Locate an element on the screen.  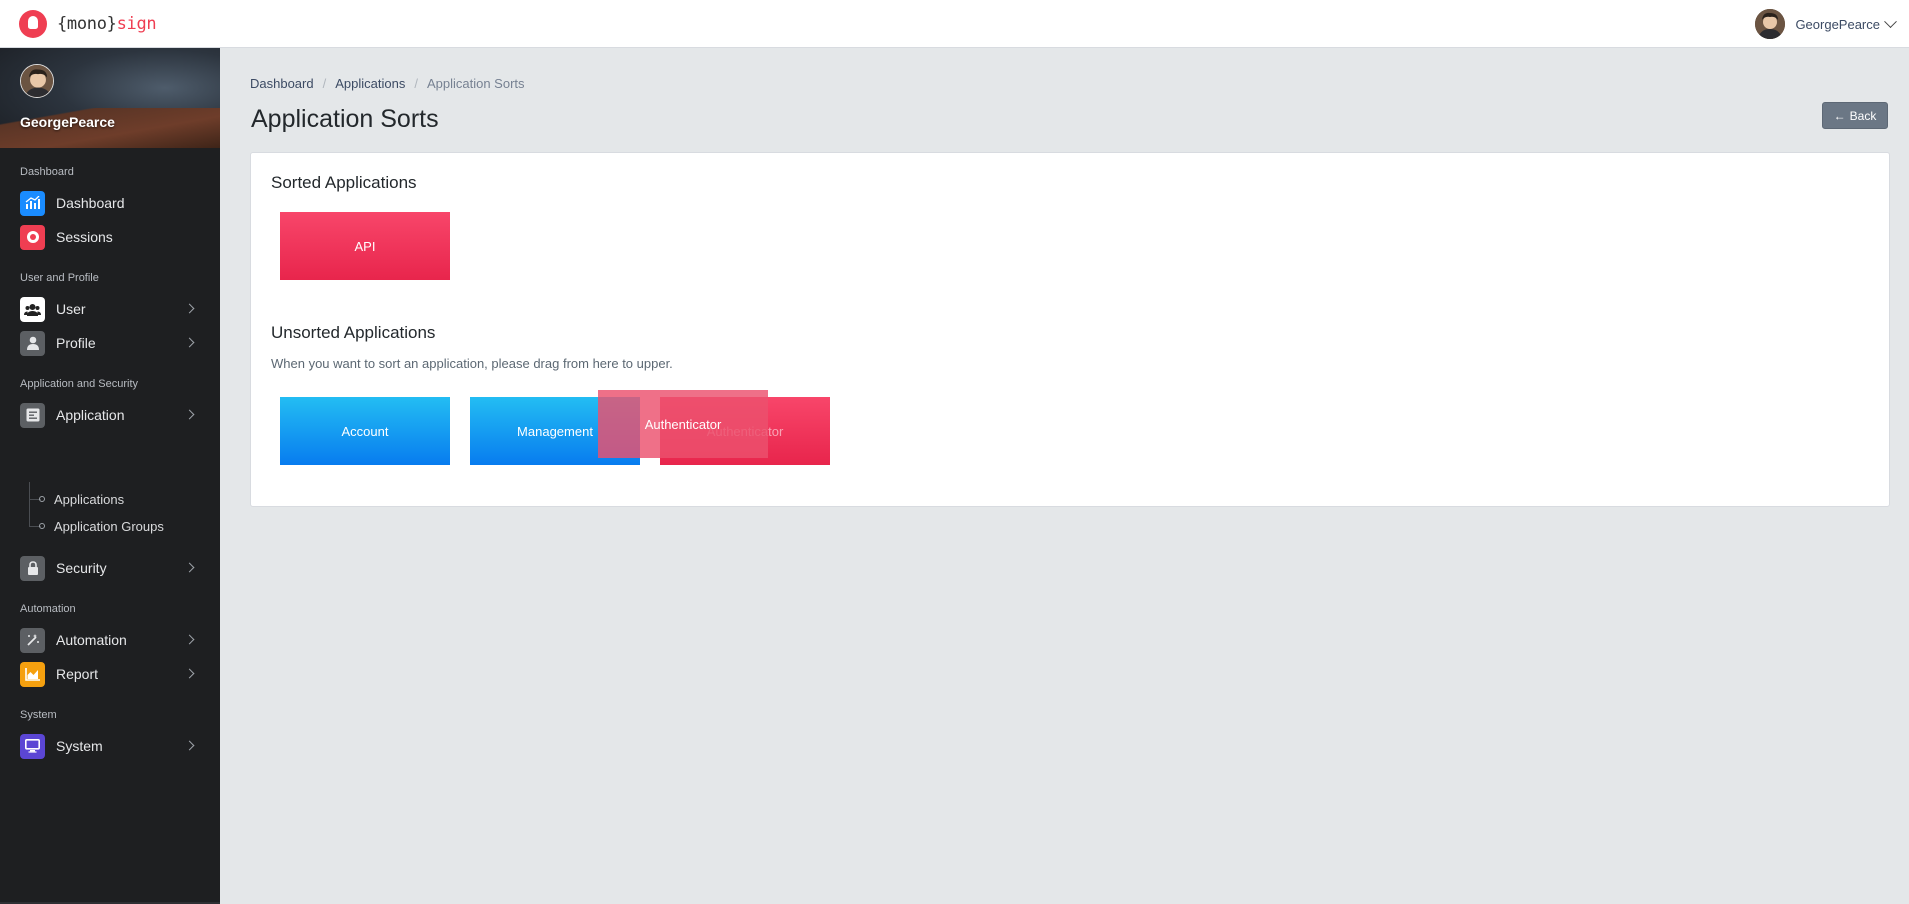
breadcrumb-current: Application Sorts is located at coordinates (475, 83).